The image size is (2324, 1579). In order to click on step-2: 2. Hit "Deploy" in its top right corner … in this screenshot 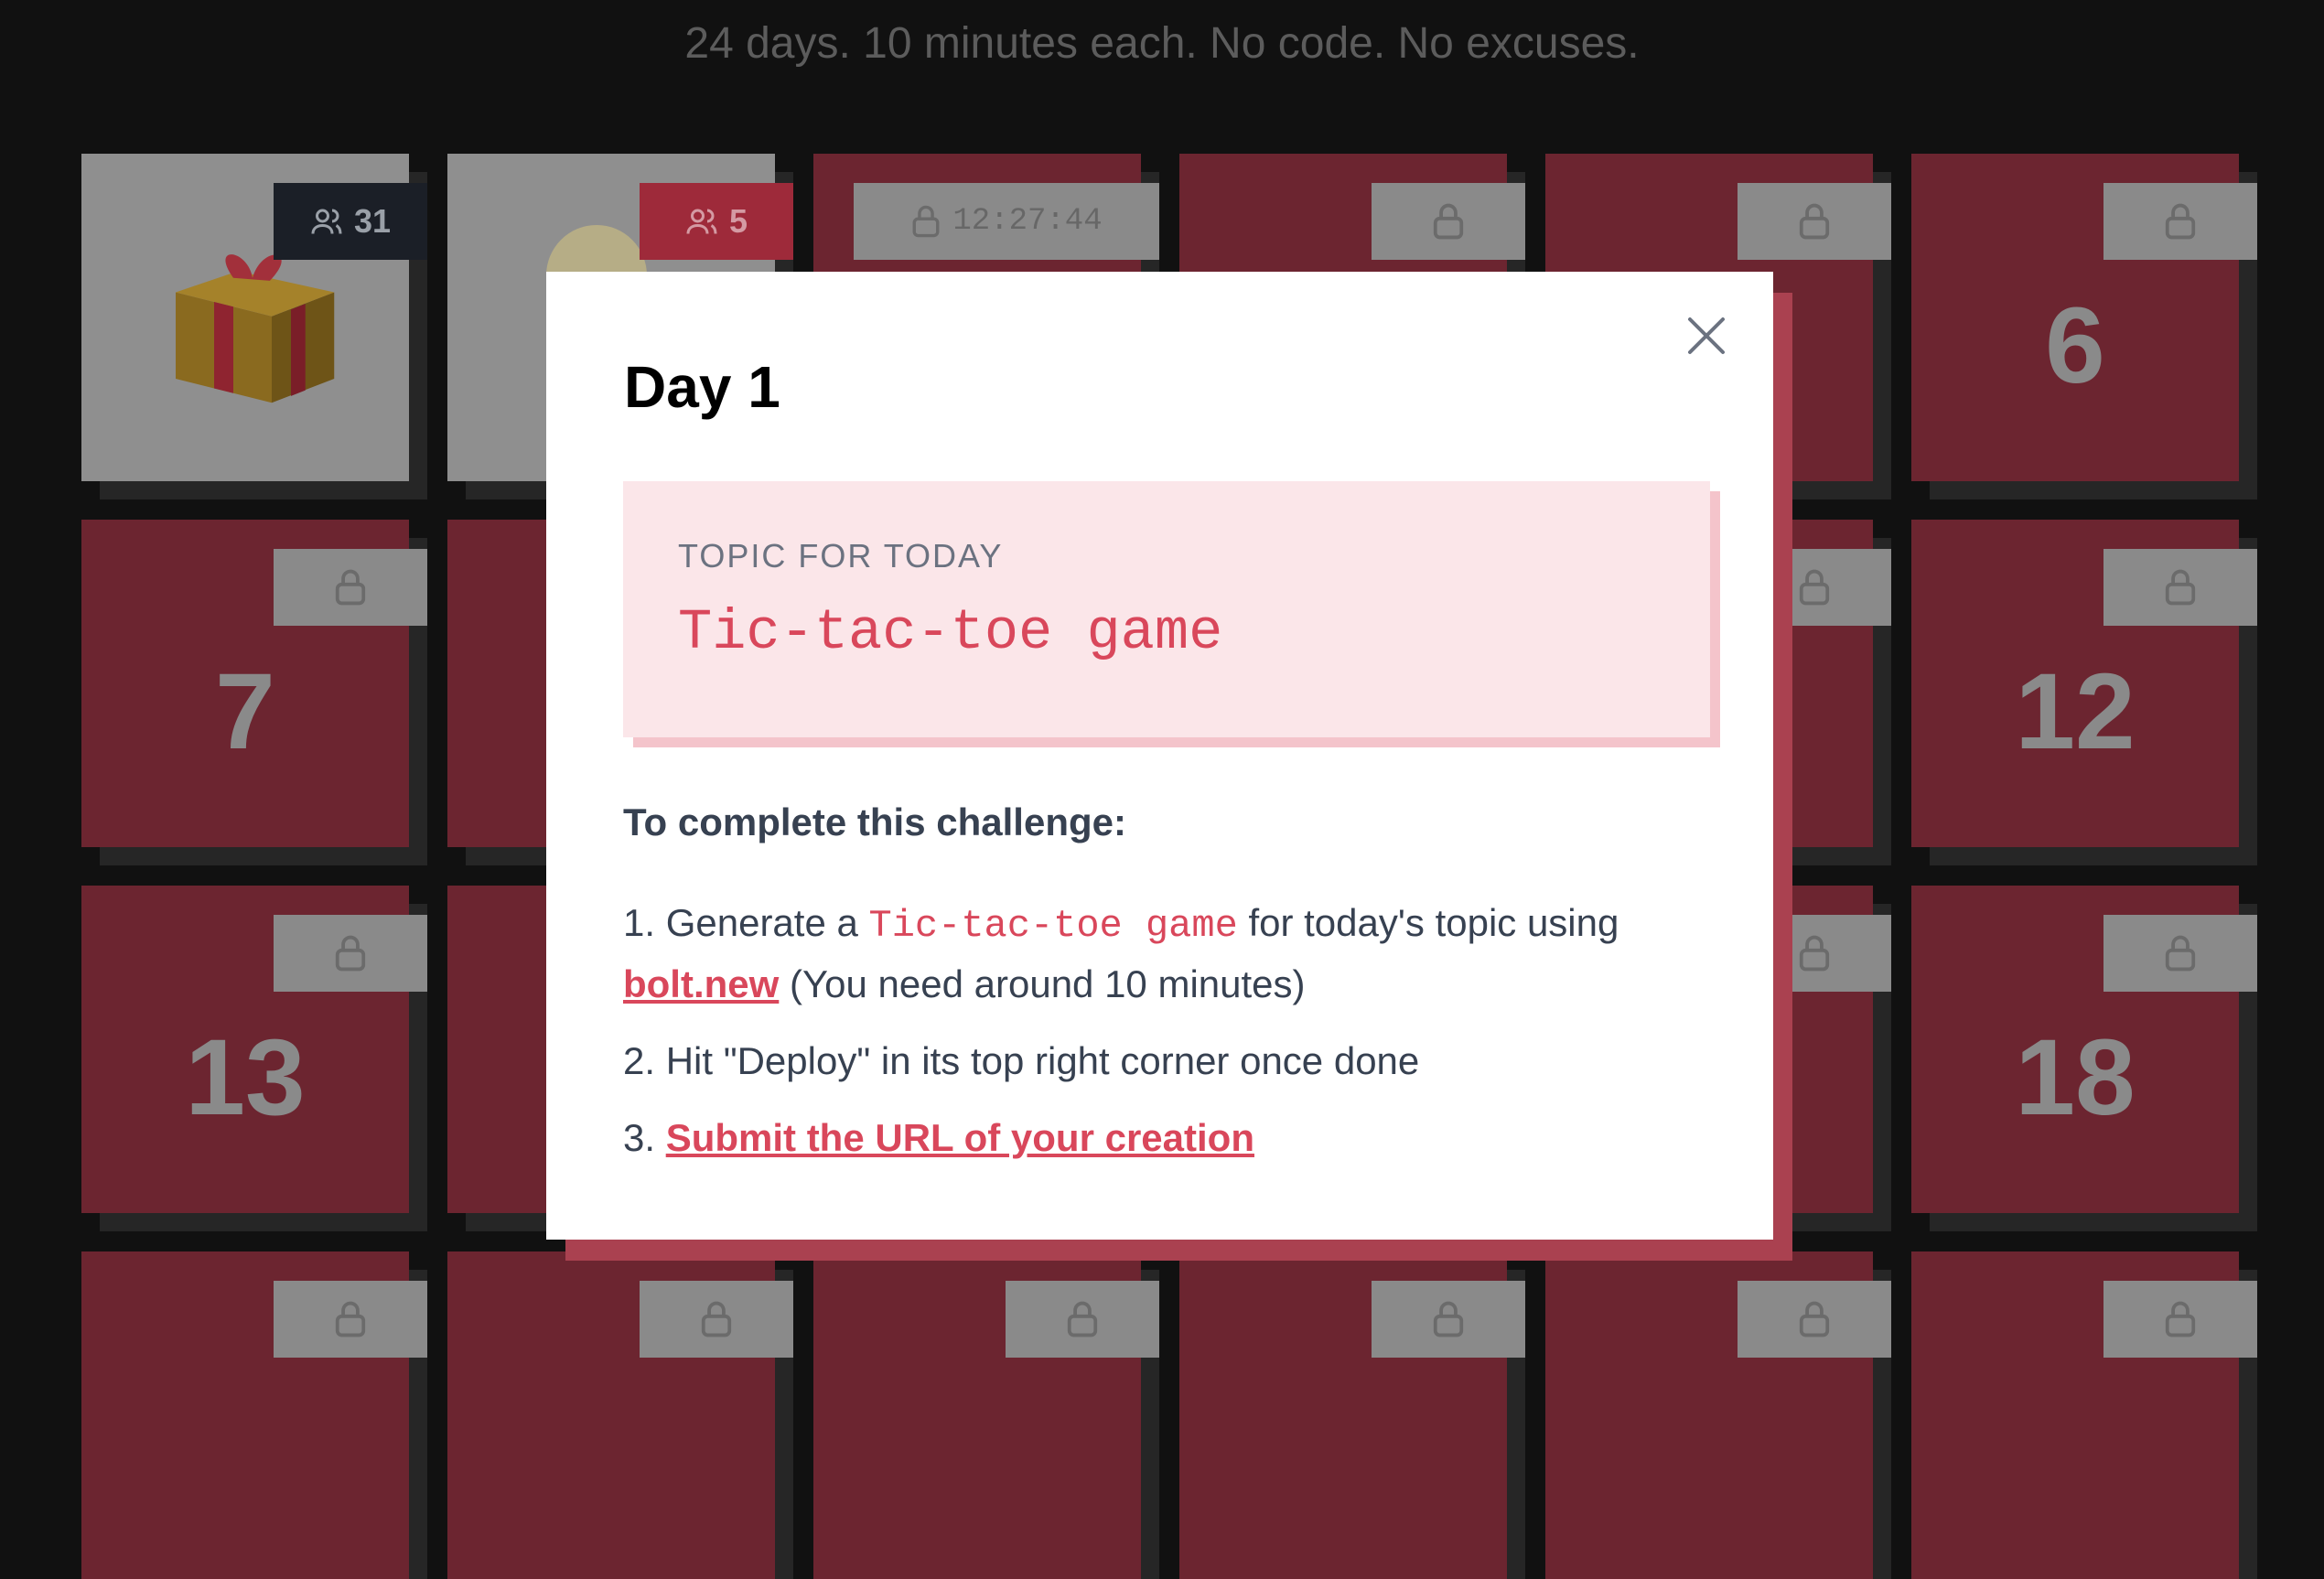, I will do `click(1021, 1060)`.